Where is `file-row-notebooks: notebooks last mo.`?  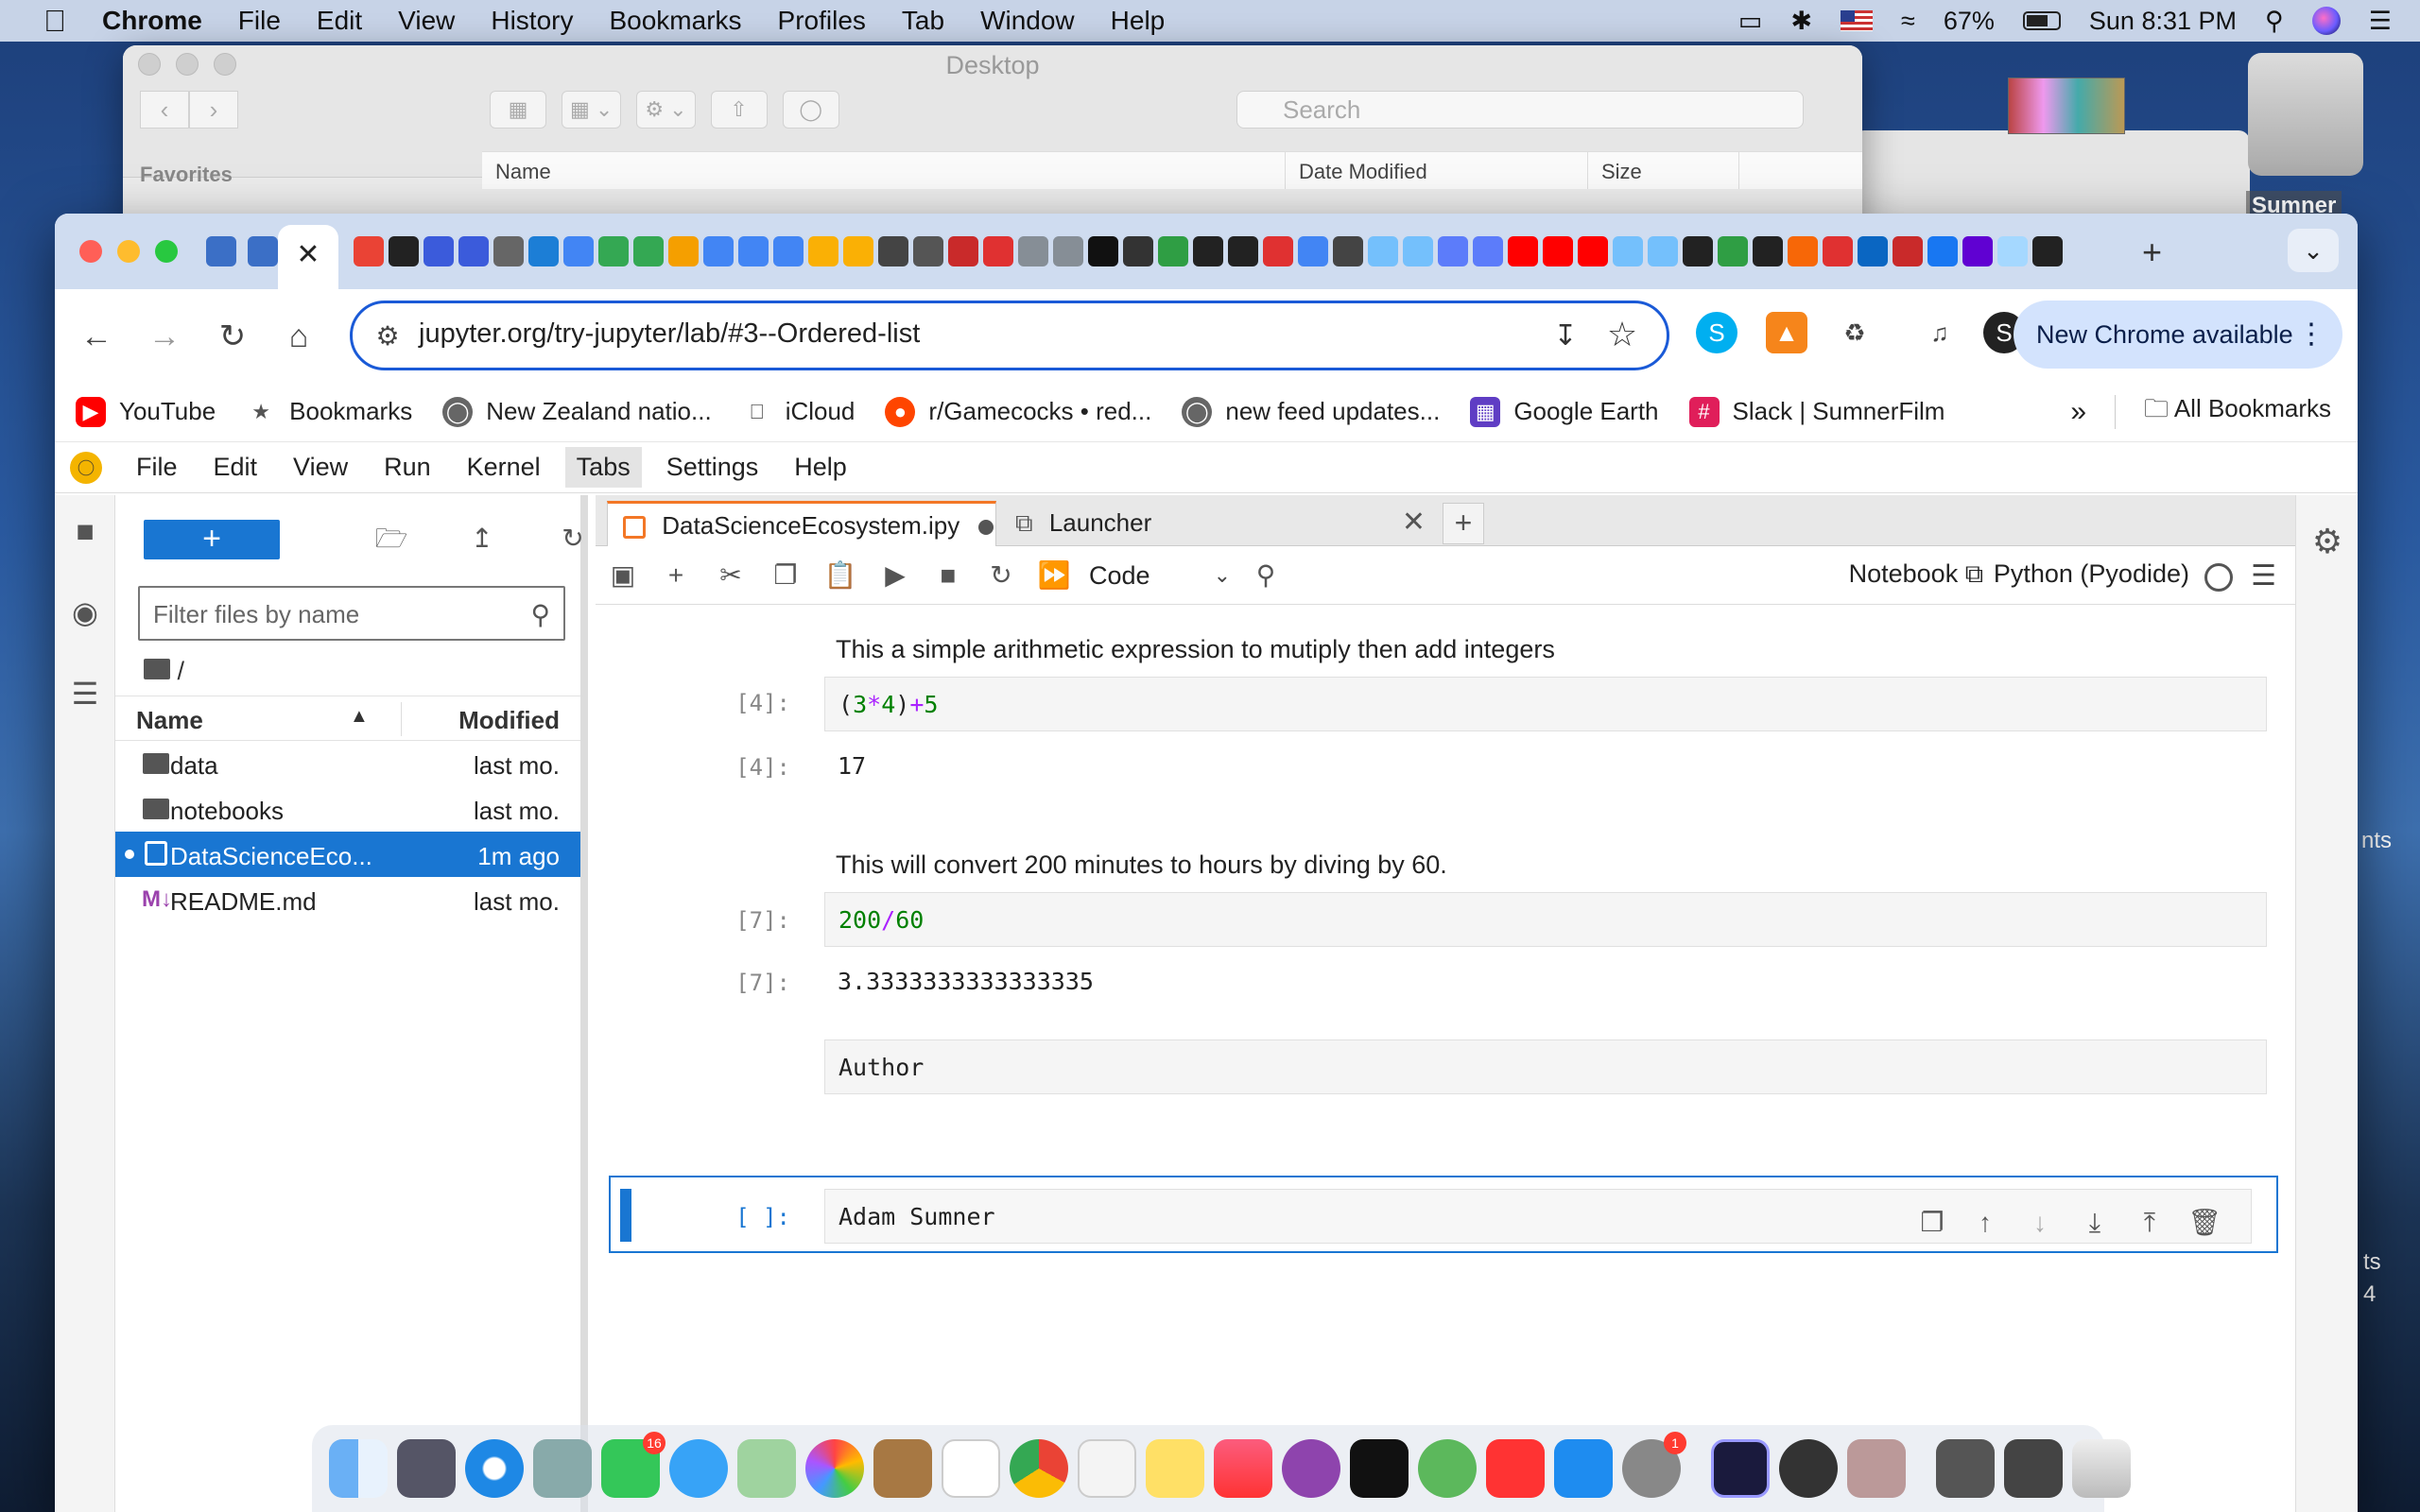
file-row-notebooks: notebooks last mo. is located at coordinates (347, 809).